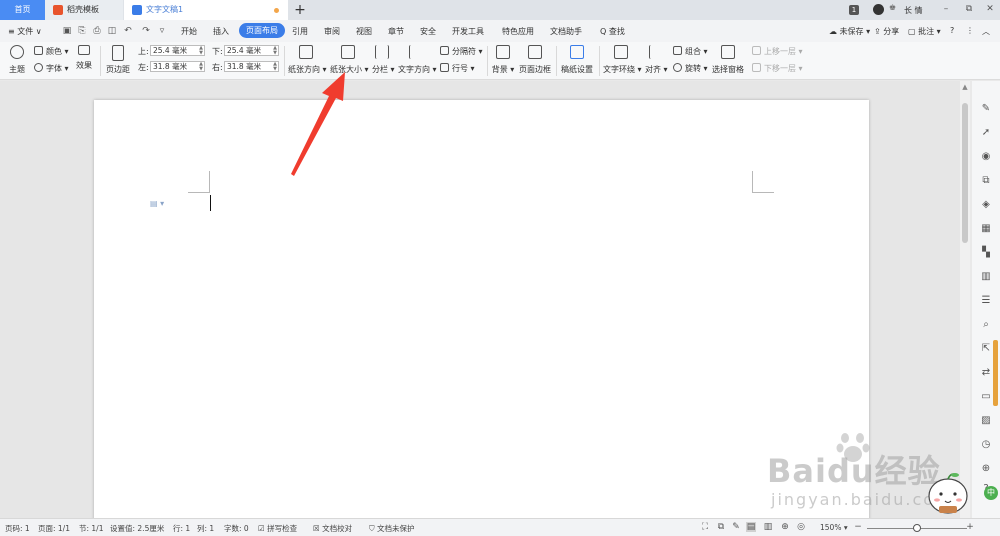  Describe the element at coordinates (206, 10) in the screenshot. I see `tab-document: 文字文稿1` at that location.